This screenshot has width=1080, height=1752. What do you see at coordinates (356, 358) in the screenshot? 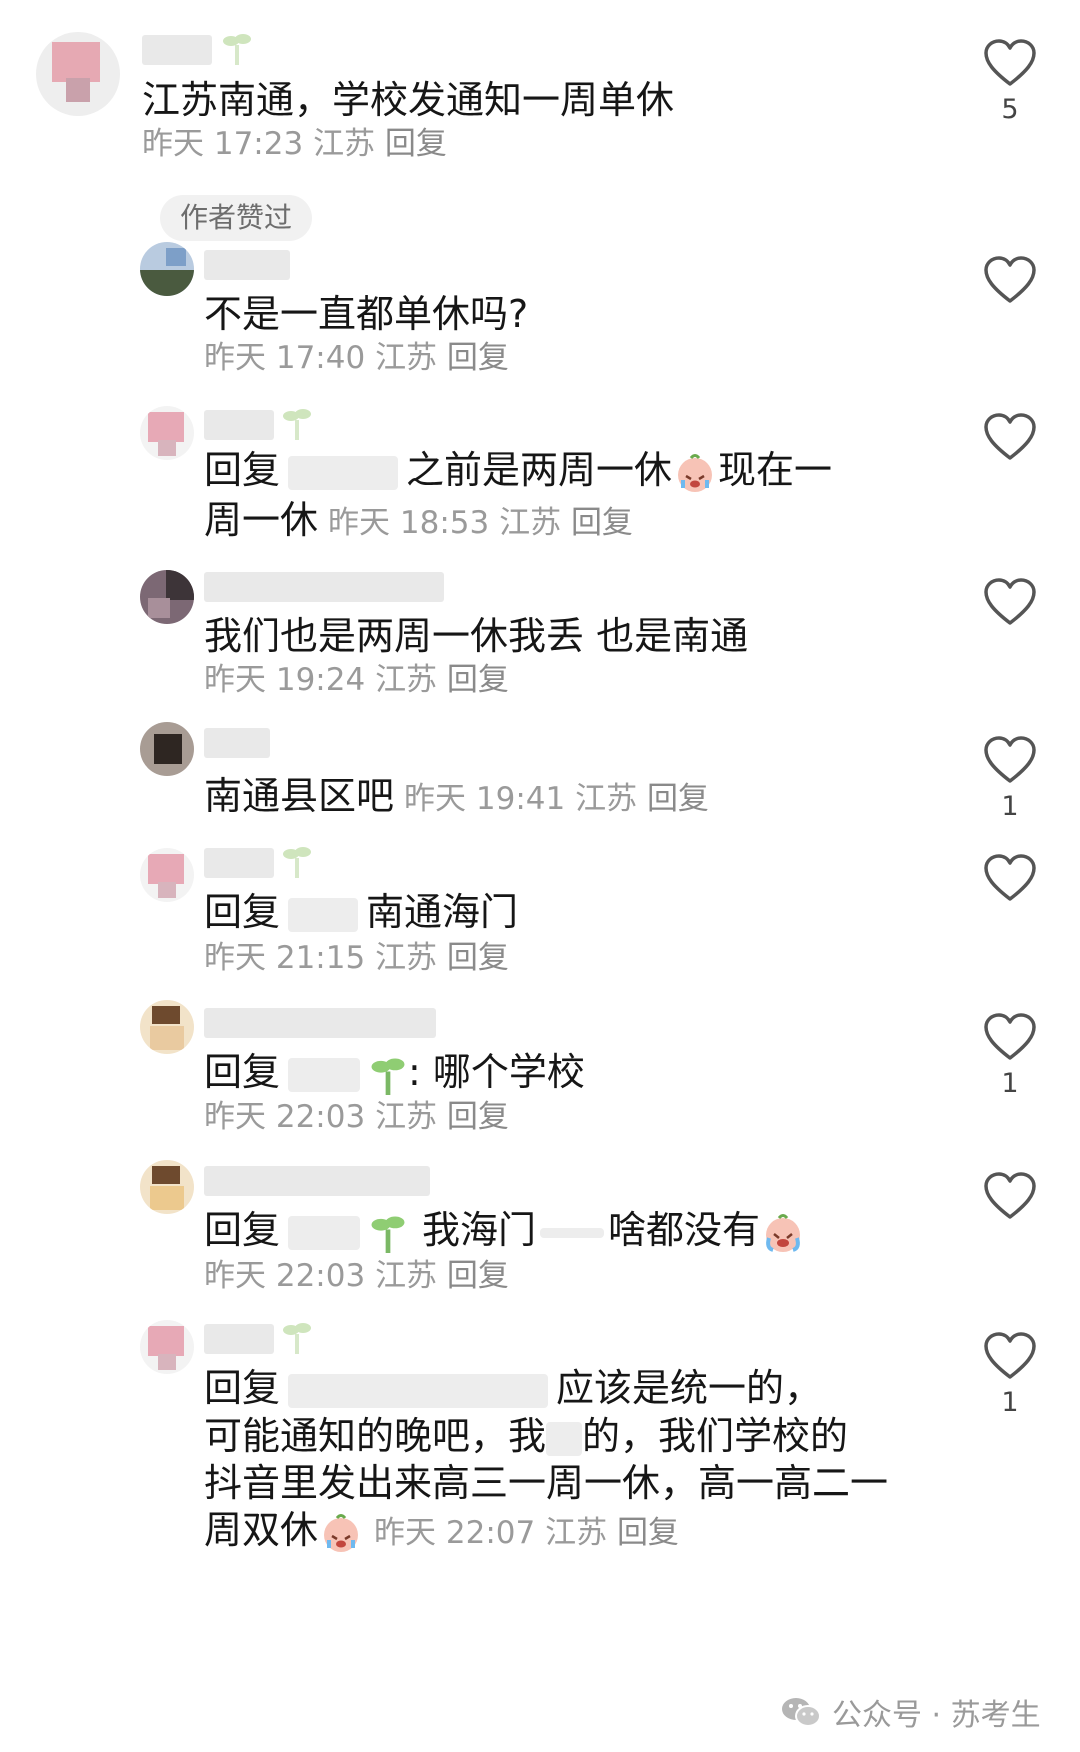
I see `comment-meta: 昨天 17:40 江苏 回复` at bounding box center [356, 358].